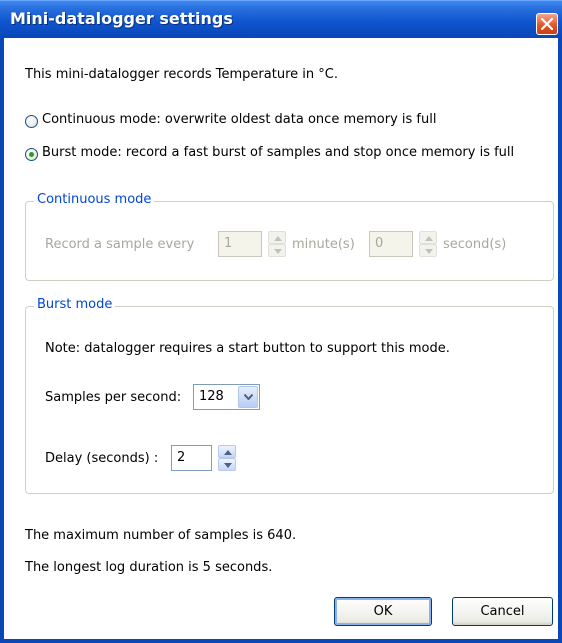 This screenshot has width=562, height=643. I want to click on samples-per-second-select: 128, so click(226, 397).